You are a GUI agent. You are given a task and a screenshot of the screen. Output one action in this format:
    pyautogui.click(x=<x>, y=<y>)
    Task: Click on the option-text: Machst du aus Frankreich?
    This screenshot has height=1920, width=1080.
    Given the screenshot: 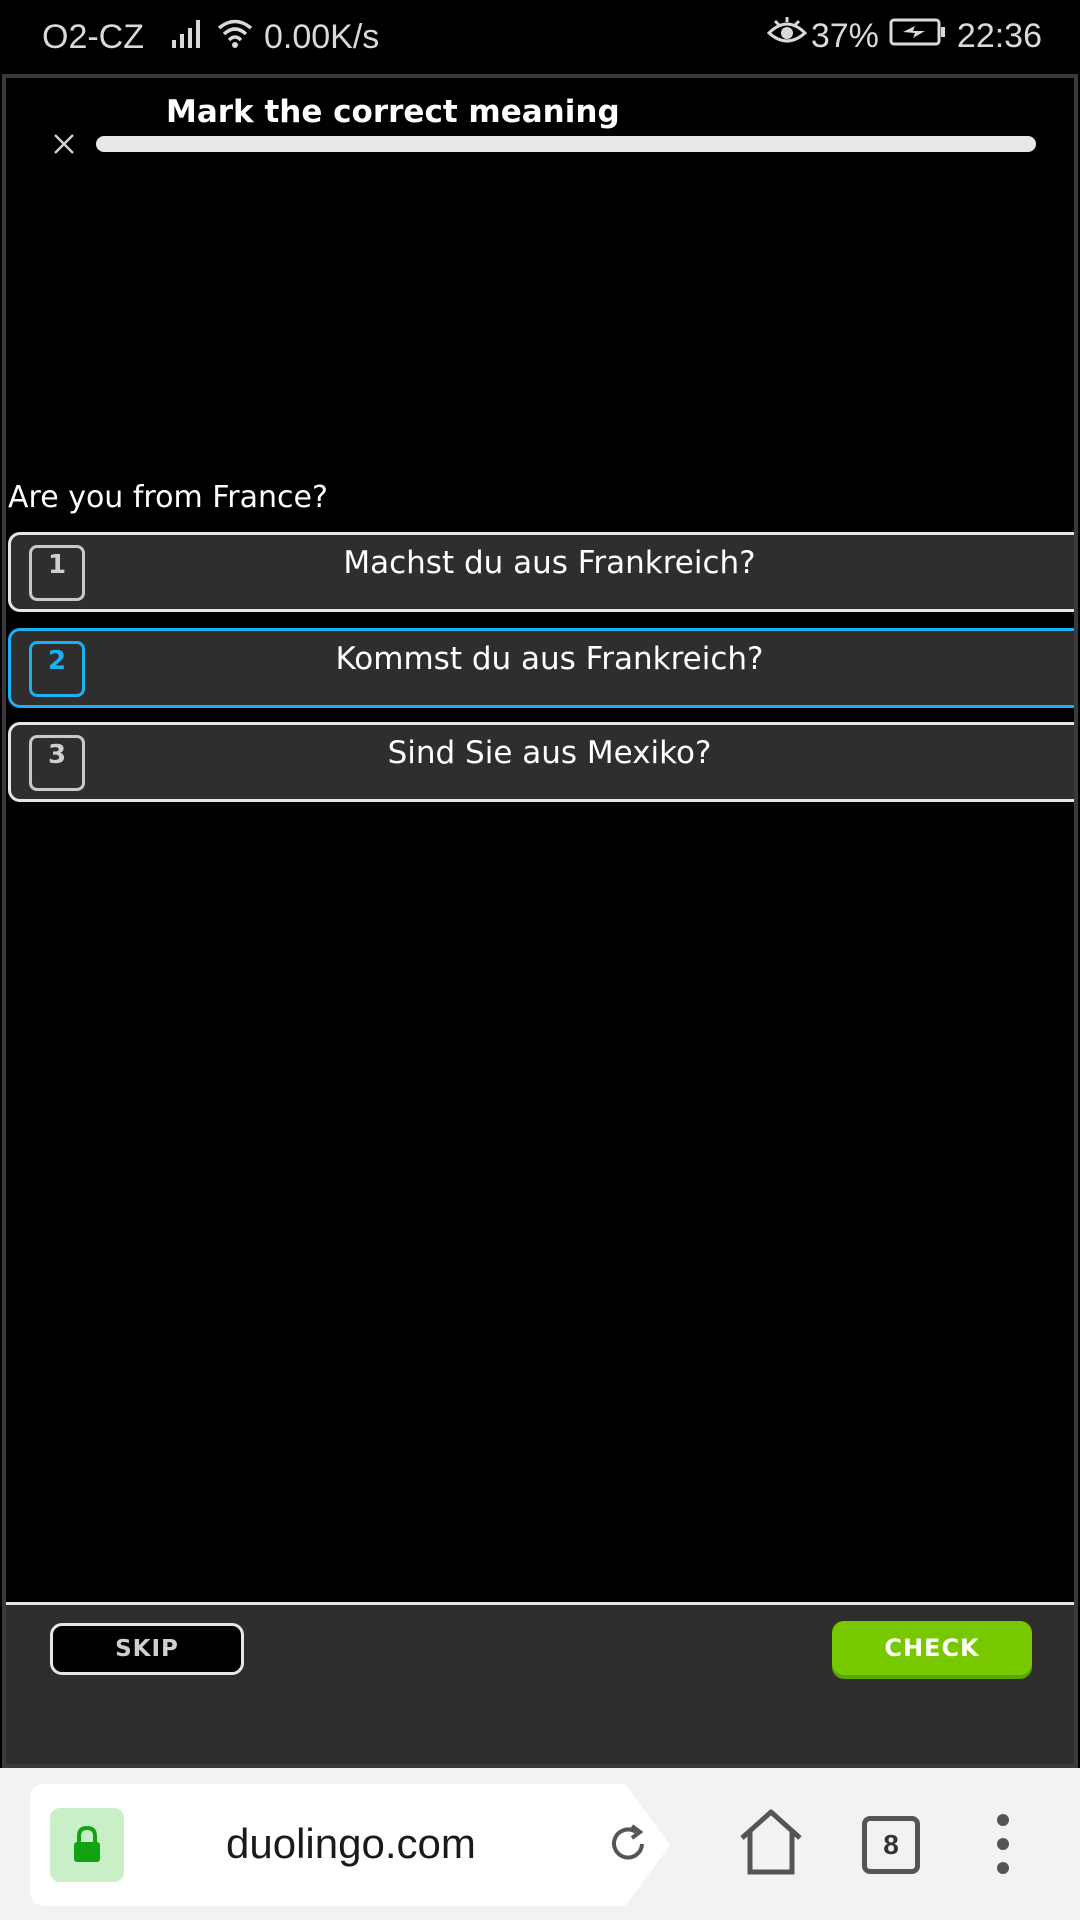 What is the action you would take?
    pyautogui.click(x=549, y=563)
    